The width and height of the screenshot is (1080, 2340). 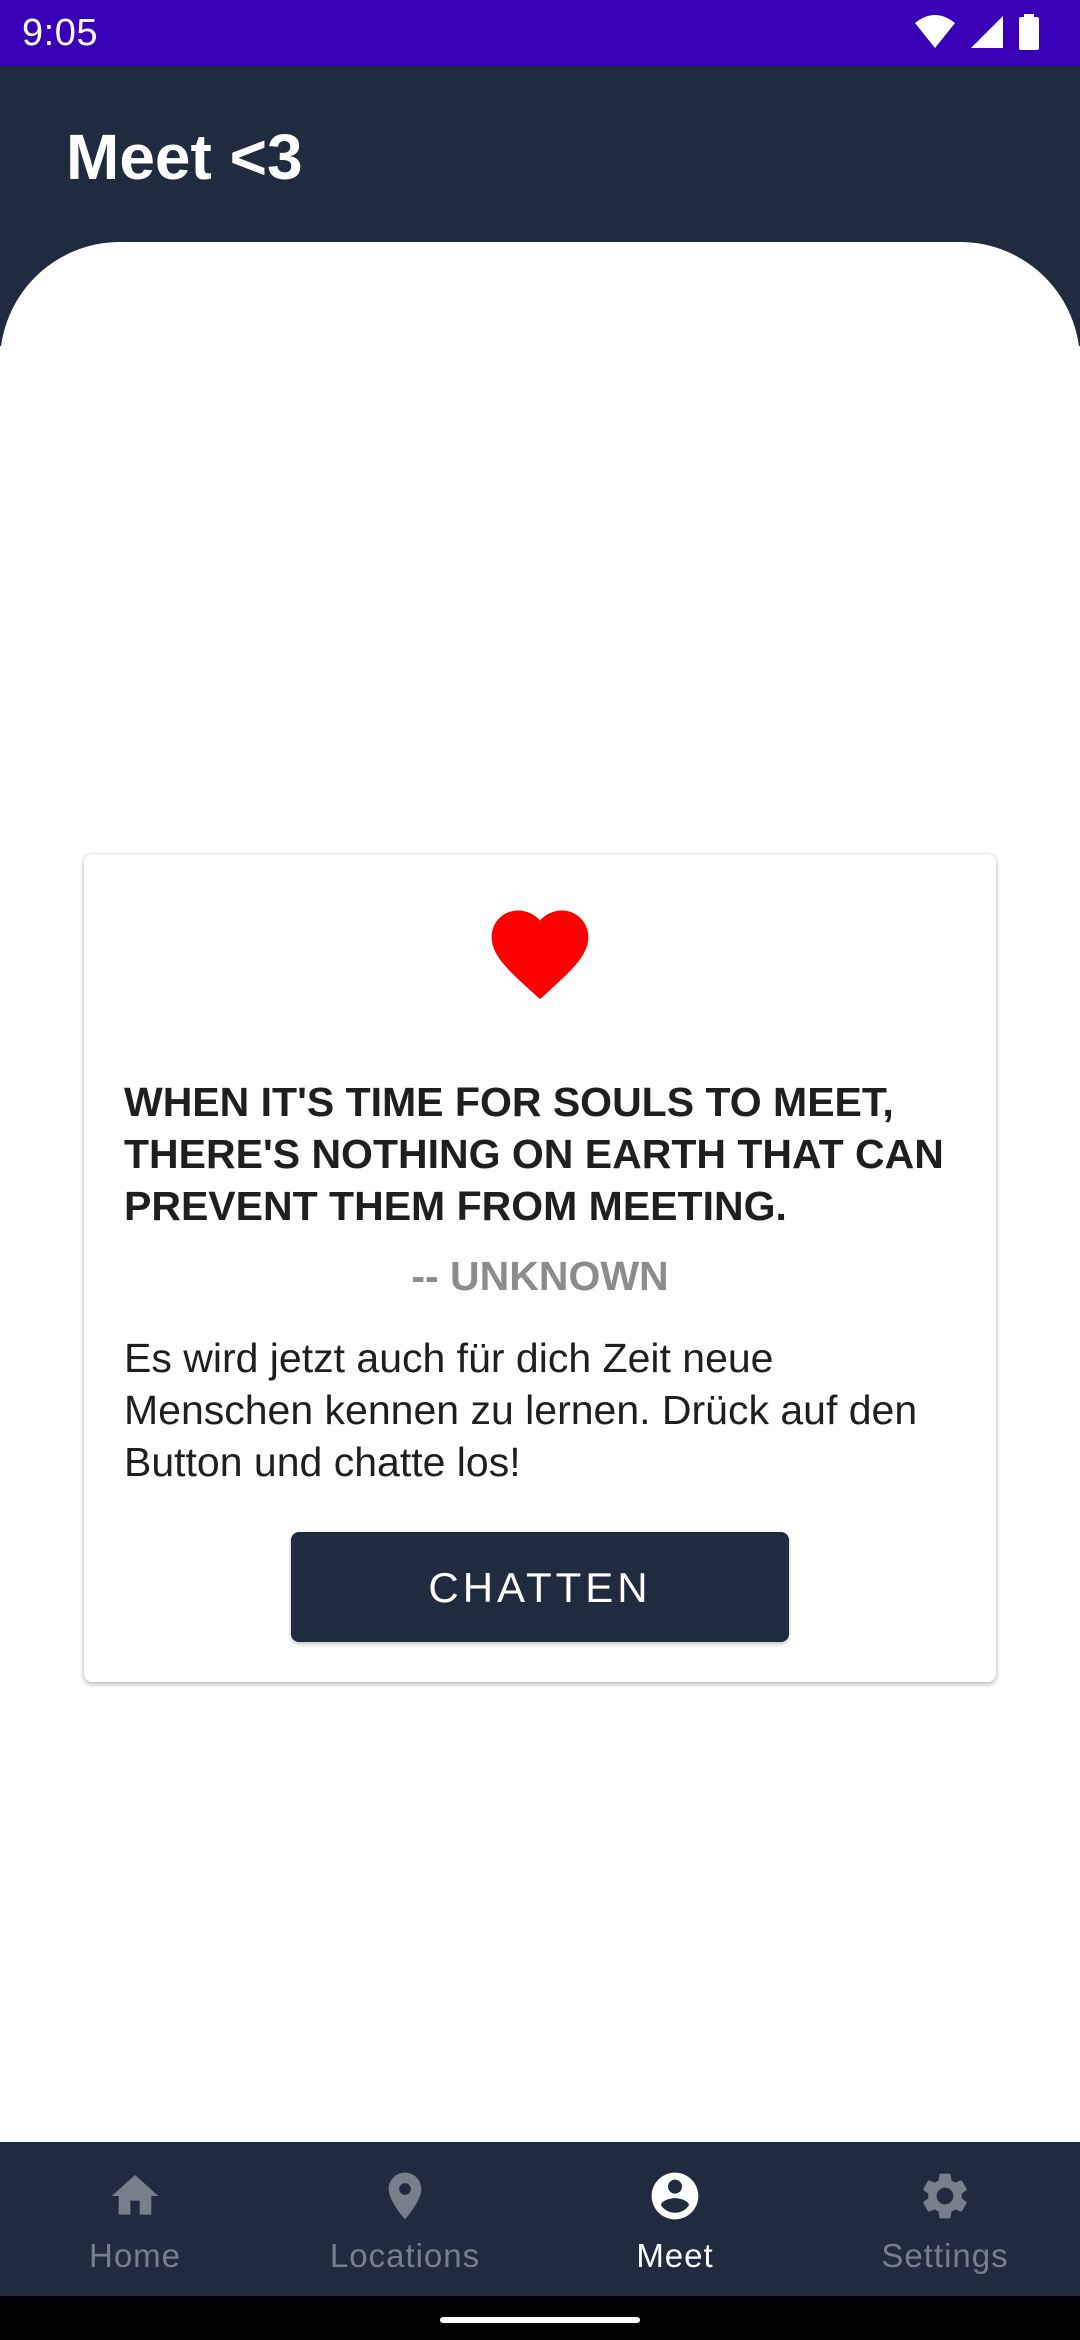 What do you see at coordinates (184, 157) in the screenshot?
I see `page-title: Meet <3` at bounding box center [184, 157].